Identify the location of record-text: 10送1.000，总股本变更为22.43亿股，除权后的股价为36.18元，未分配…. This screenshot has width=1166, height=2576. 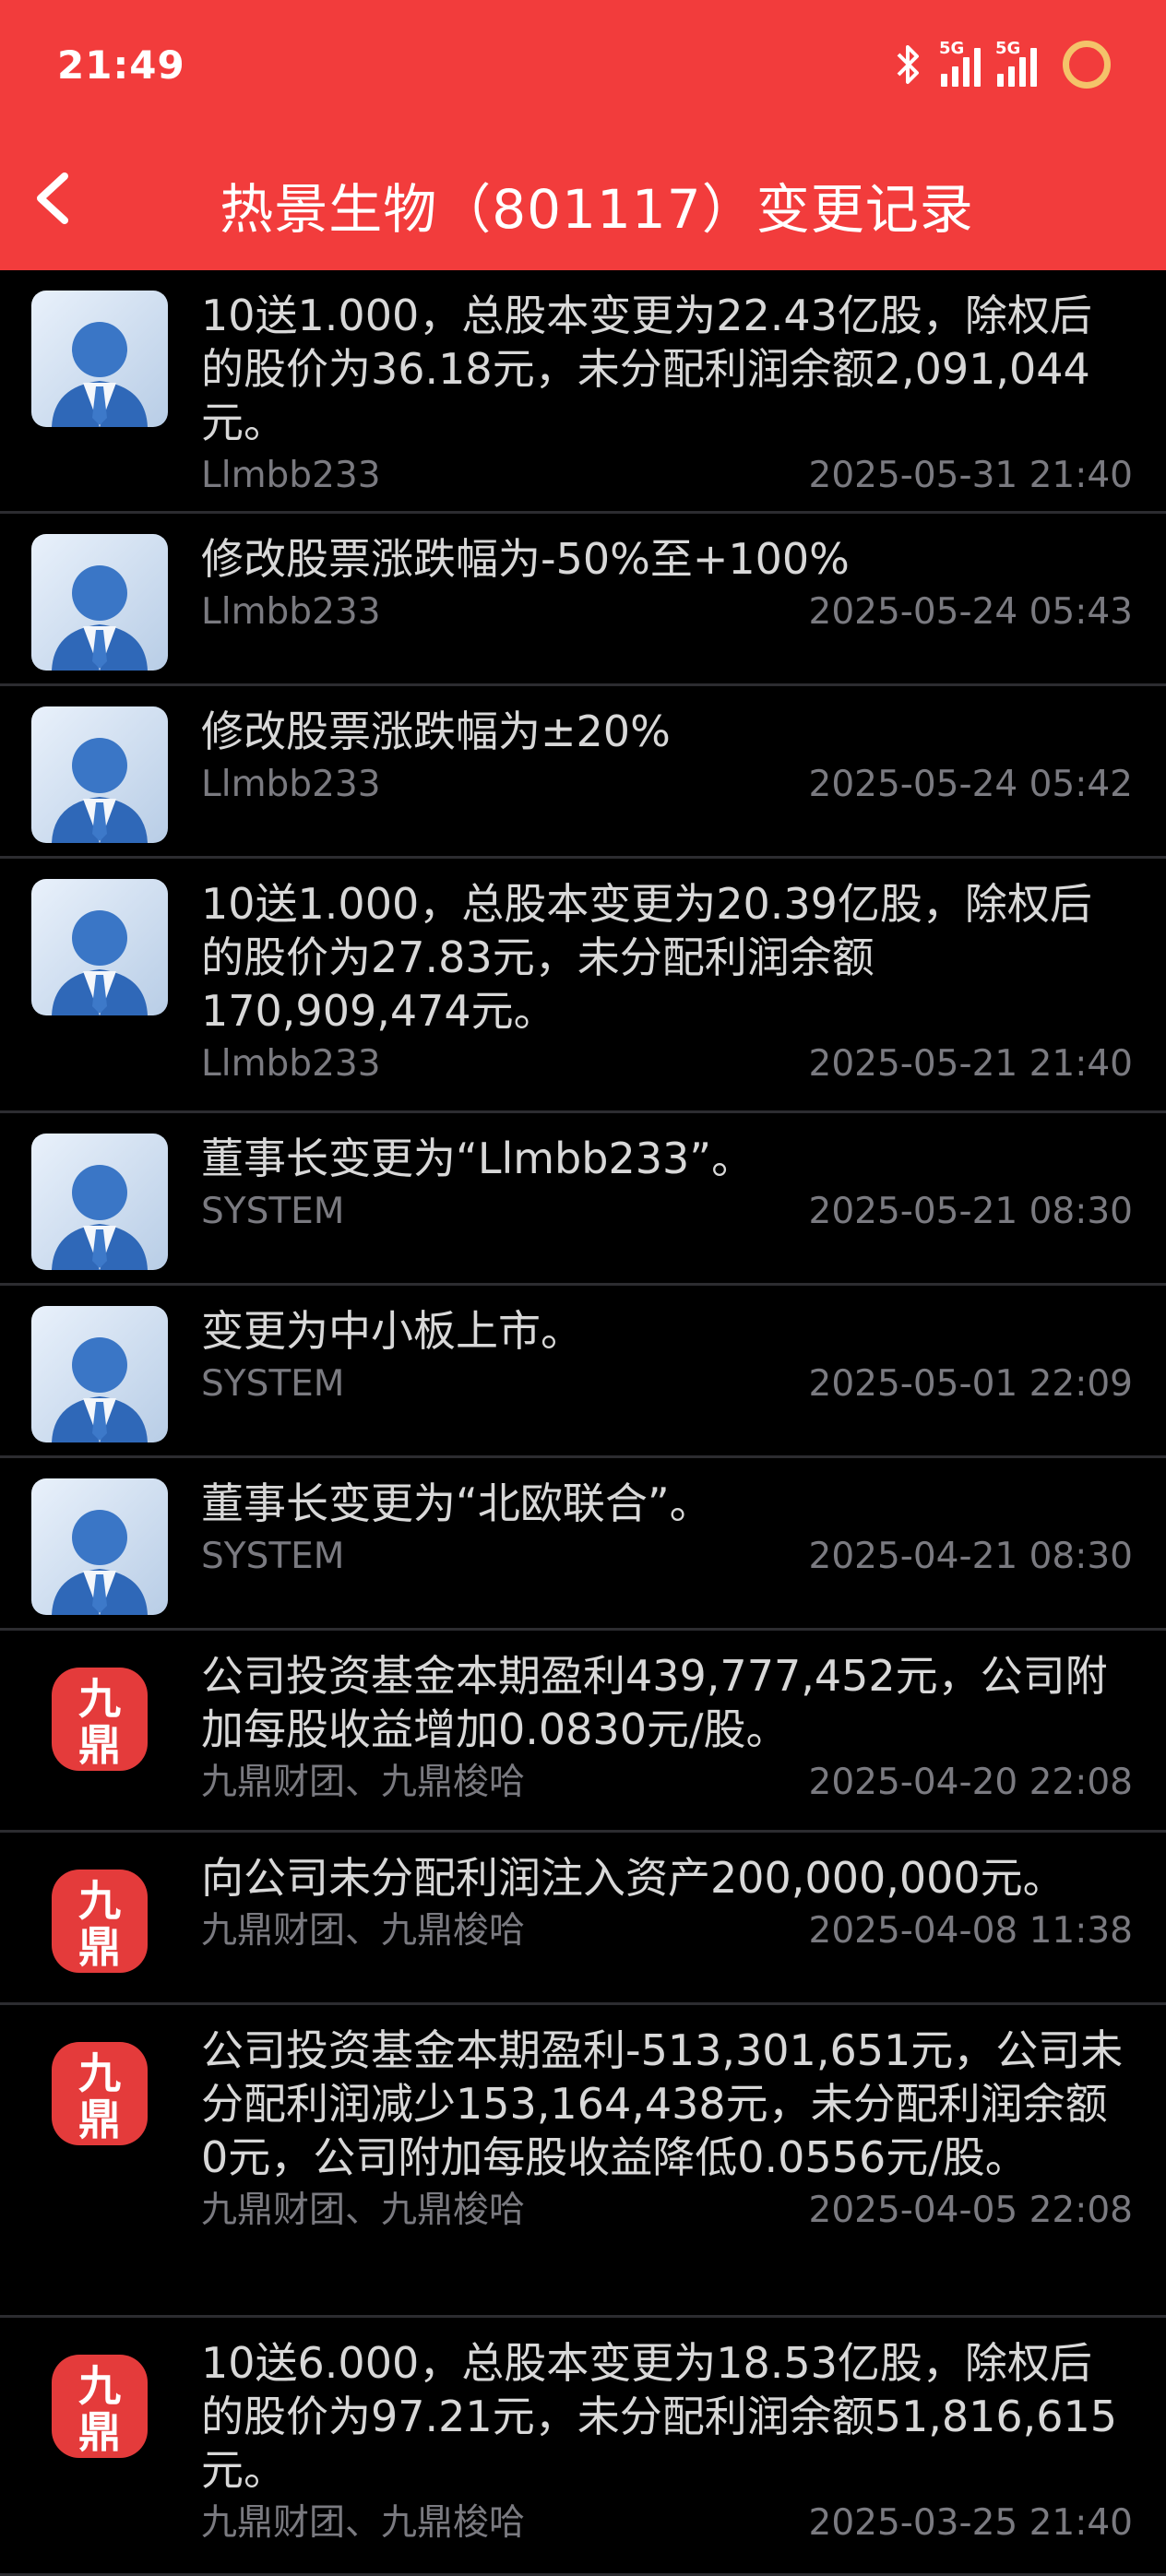
(647, 369).